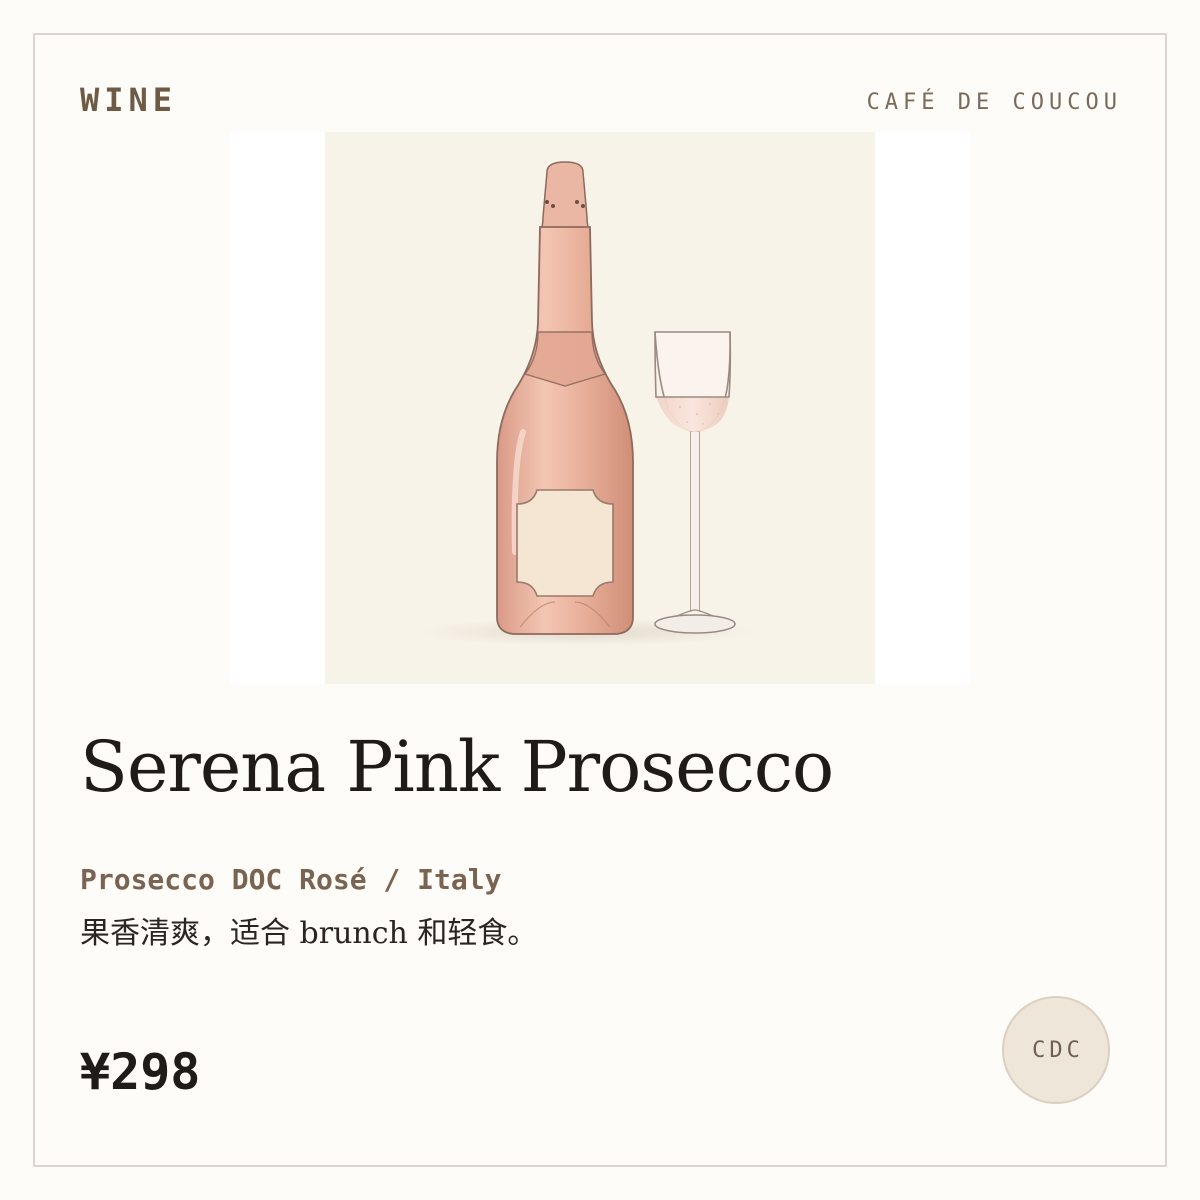  What do you see at coordinates (140, 1072) in the screenshot?
I see `product-price: ¥298` at bounding box center [140, 1072].